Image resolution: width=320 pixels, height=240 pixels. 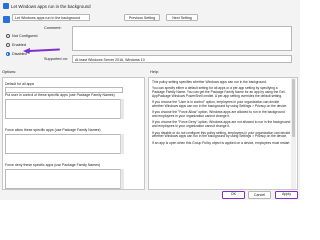 What do you see at coordinates (8, 53) in the screenshot?
I see `radio-disabled-circle` at bounding box center [8, 53].